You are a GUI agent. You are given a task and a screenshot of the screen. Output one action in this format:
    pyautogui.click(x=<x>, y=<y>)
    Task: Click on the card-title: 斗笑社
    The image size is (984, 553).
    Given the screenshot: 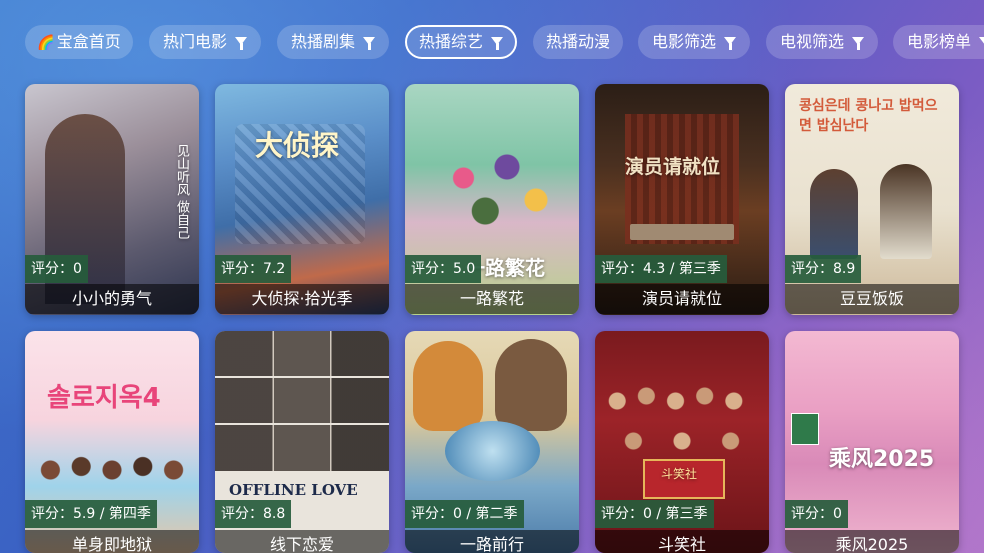 What is the action you would take?
    pyautogui.click(x=682, y=541)
    